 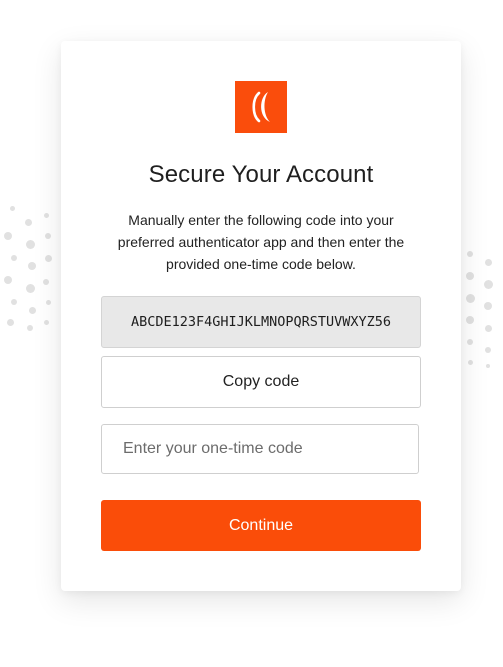 What do you see at coordinates (261, 322) in the screenshot?
I see `secret-code-display: ABCDE123F4GHIJKLMNOPQRSTUVWXYZ56` at bounding box center [261, 322].